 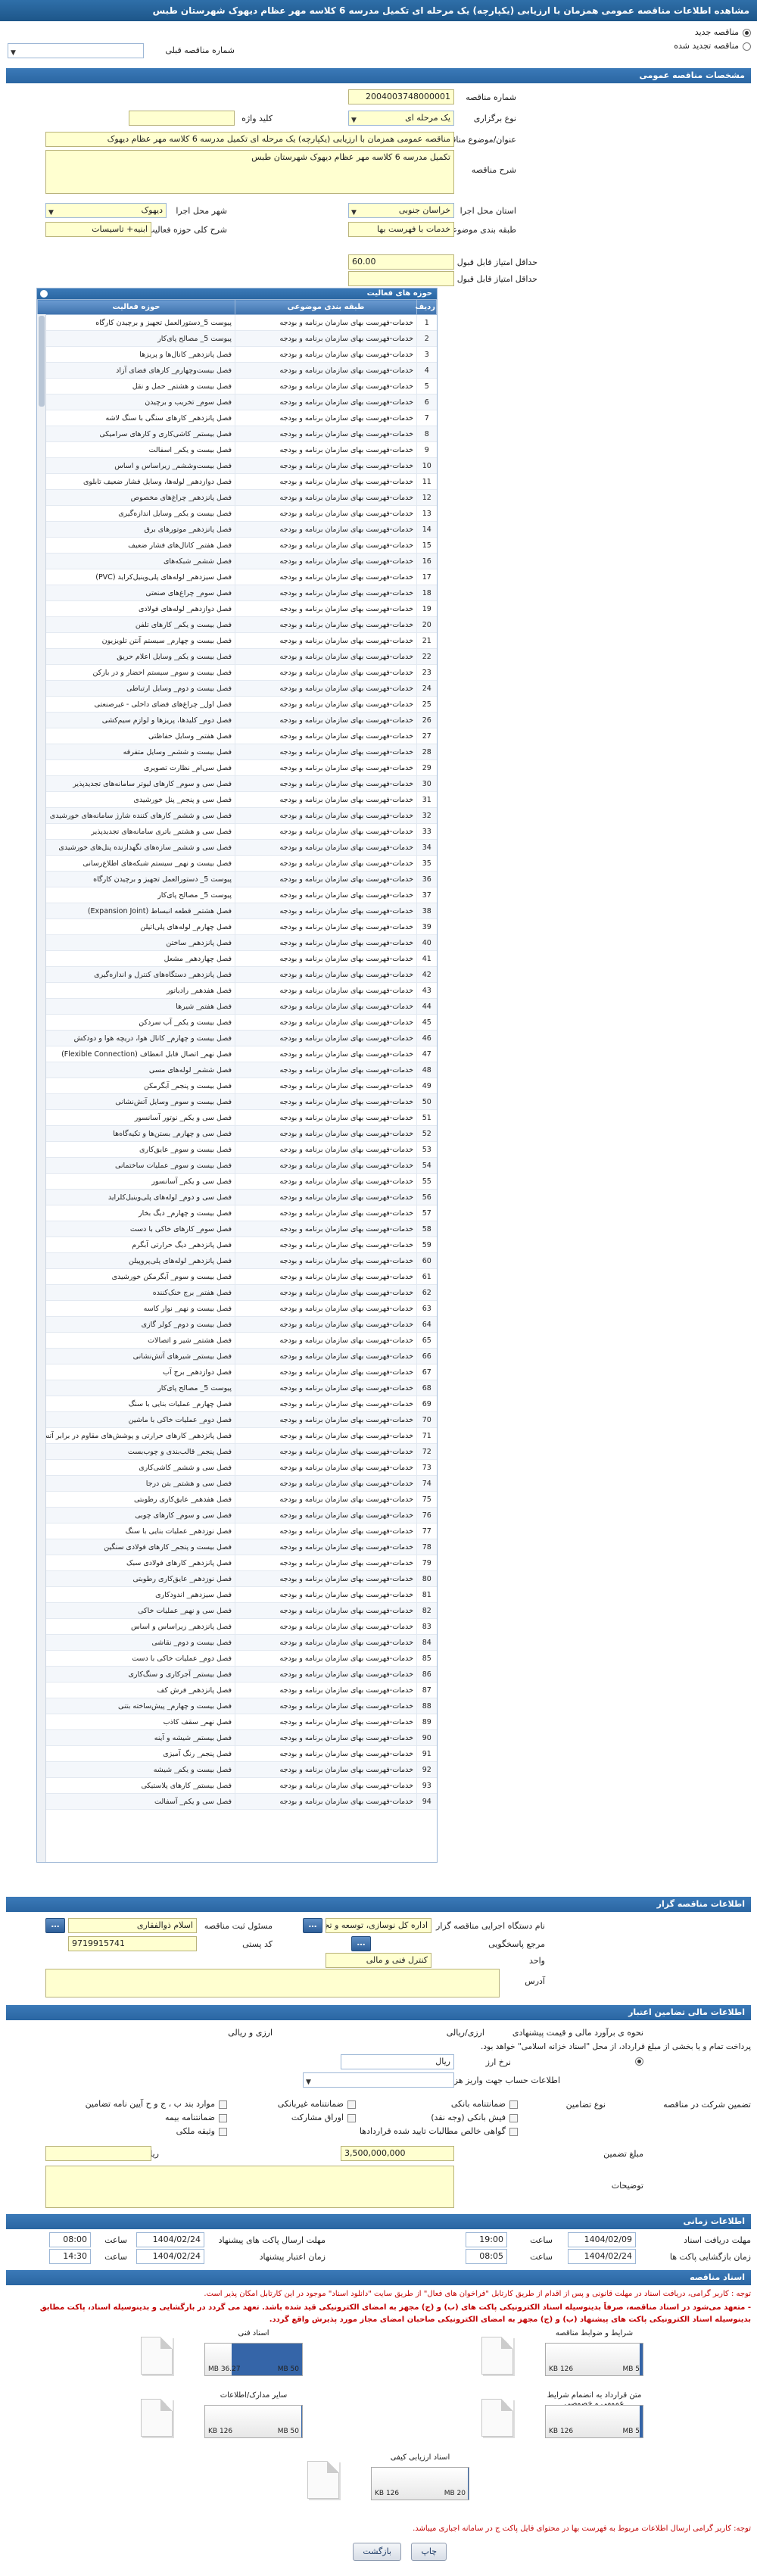 What do you see at coordinates (106, 210) in the screenshot?
I see `city-select: دیهوک ▼` at bounding box center [106, 210].